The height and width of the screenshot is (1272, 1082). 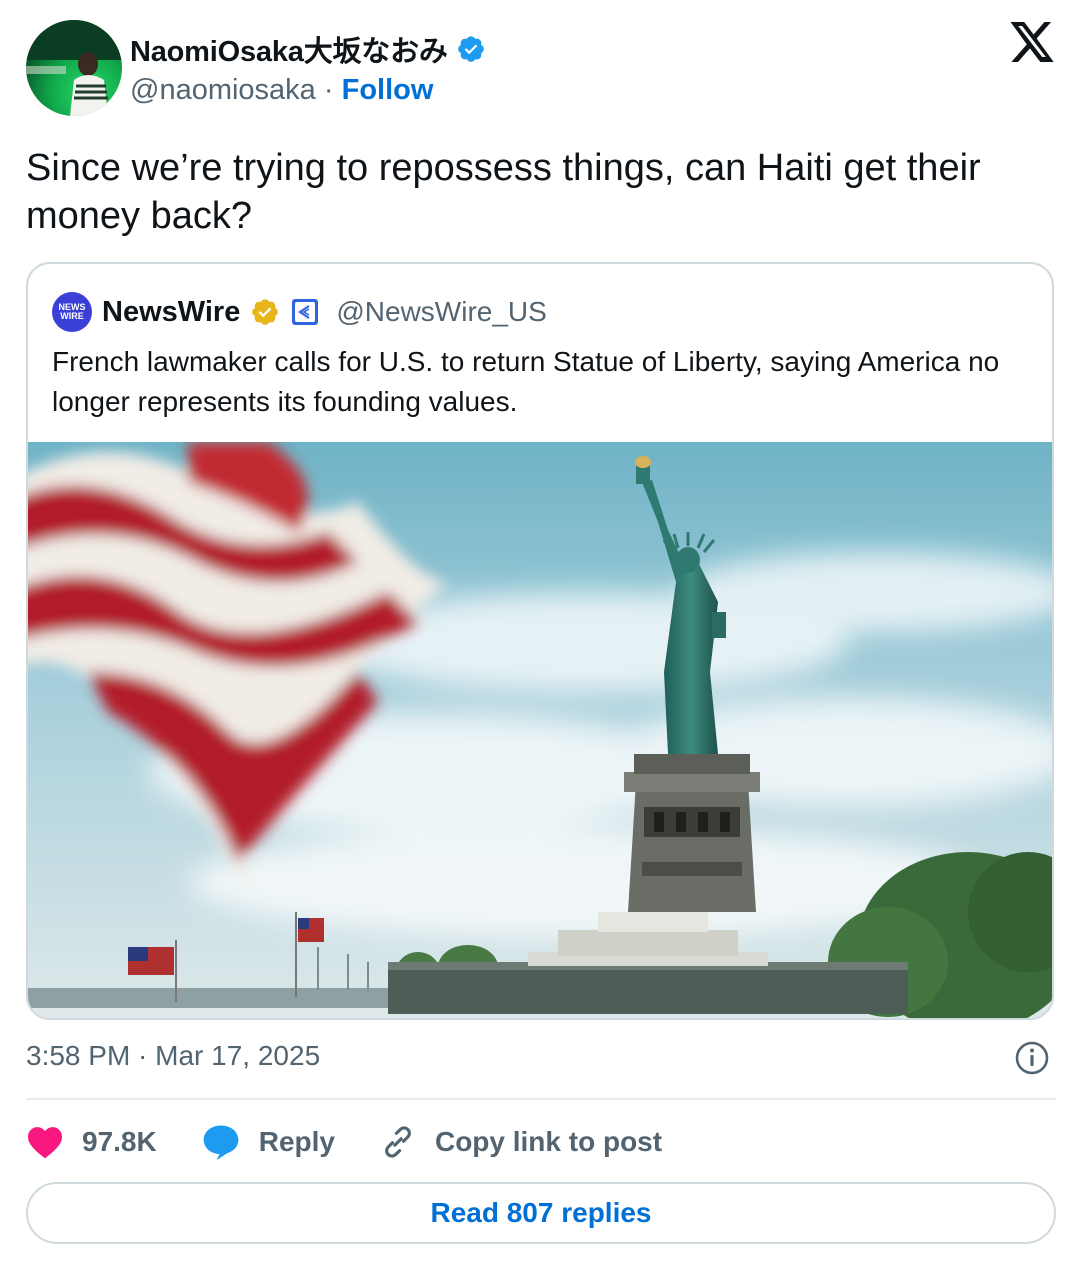 I want to click on newswire-logo-bottom: WIRE, so click(x=72, y=316).